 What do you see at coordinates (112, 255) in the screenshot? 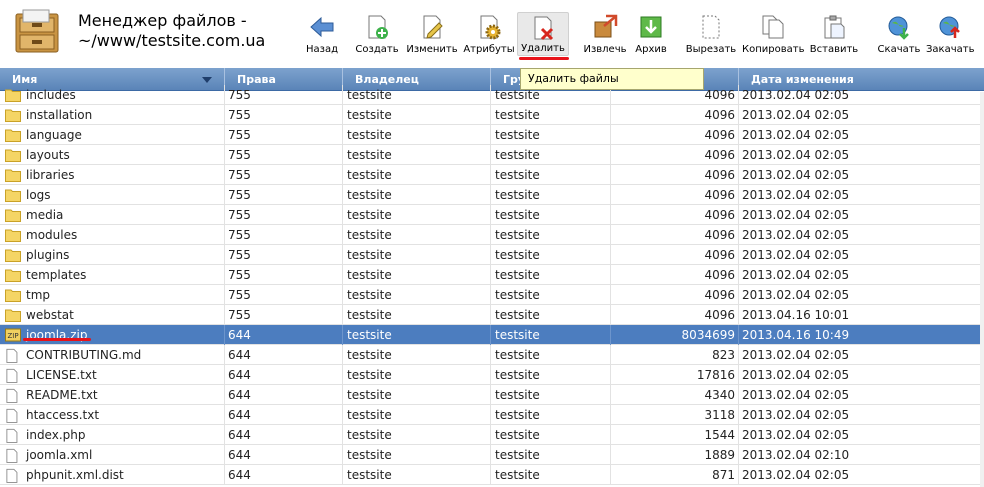
I see `cell-name: plugins` at bounding box center [112, 255].